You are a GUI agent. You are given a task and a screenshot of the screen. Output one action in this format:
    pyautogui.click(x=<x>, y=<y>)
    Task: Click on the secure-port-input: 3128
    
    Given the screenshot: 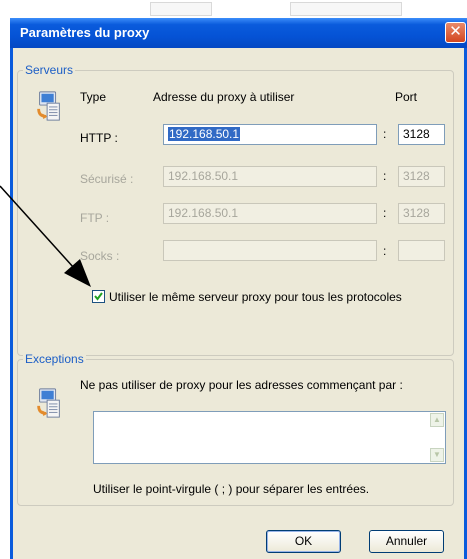 What is the action you would take?
    pyautogui.click(x=421, y=176)
    